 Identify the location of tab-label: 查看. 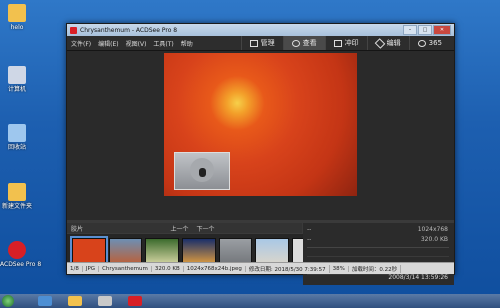
(309, 43).